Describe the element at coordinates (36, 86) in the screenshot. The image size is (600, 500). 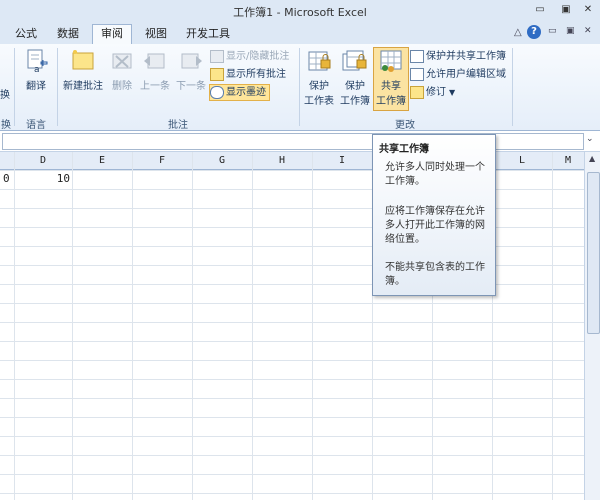
I see `translate-label: 翻译` at that location.